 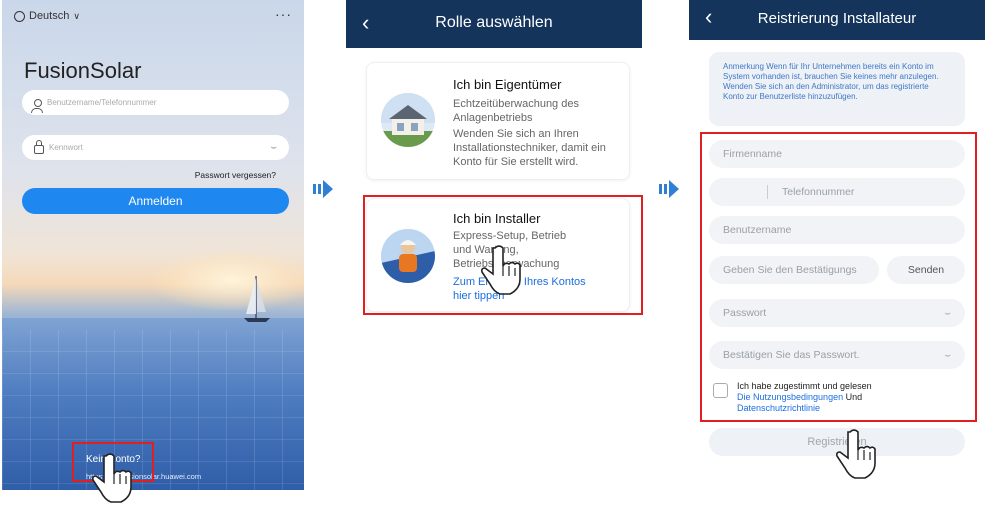 What do you see at coordinates (228, 280) in the screenshot?
I see `sunlight-glow` at bounding box center [228, 280].